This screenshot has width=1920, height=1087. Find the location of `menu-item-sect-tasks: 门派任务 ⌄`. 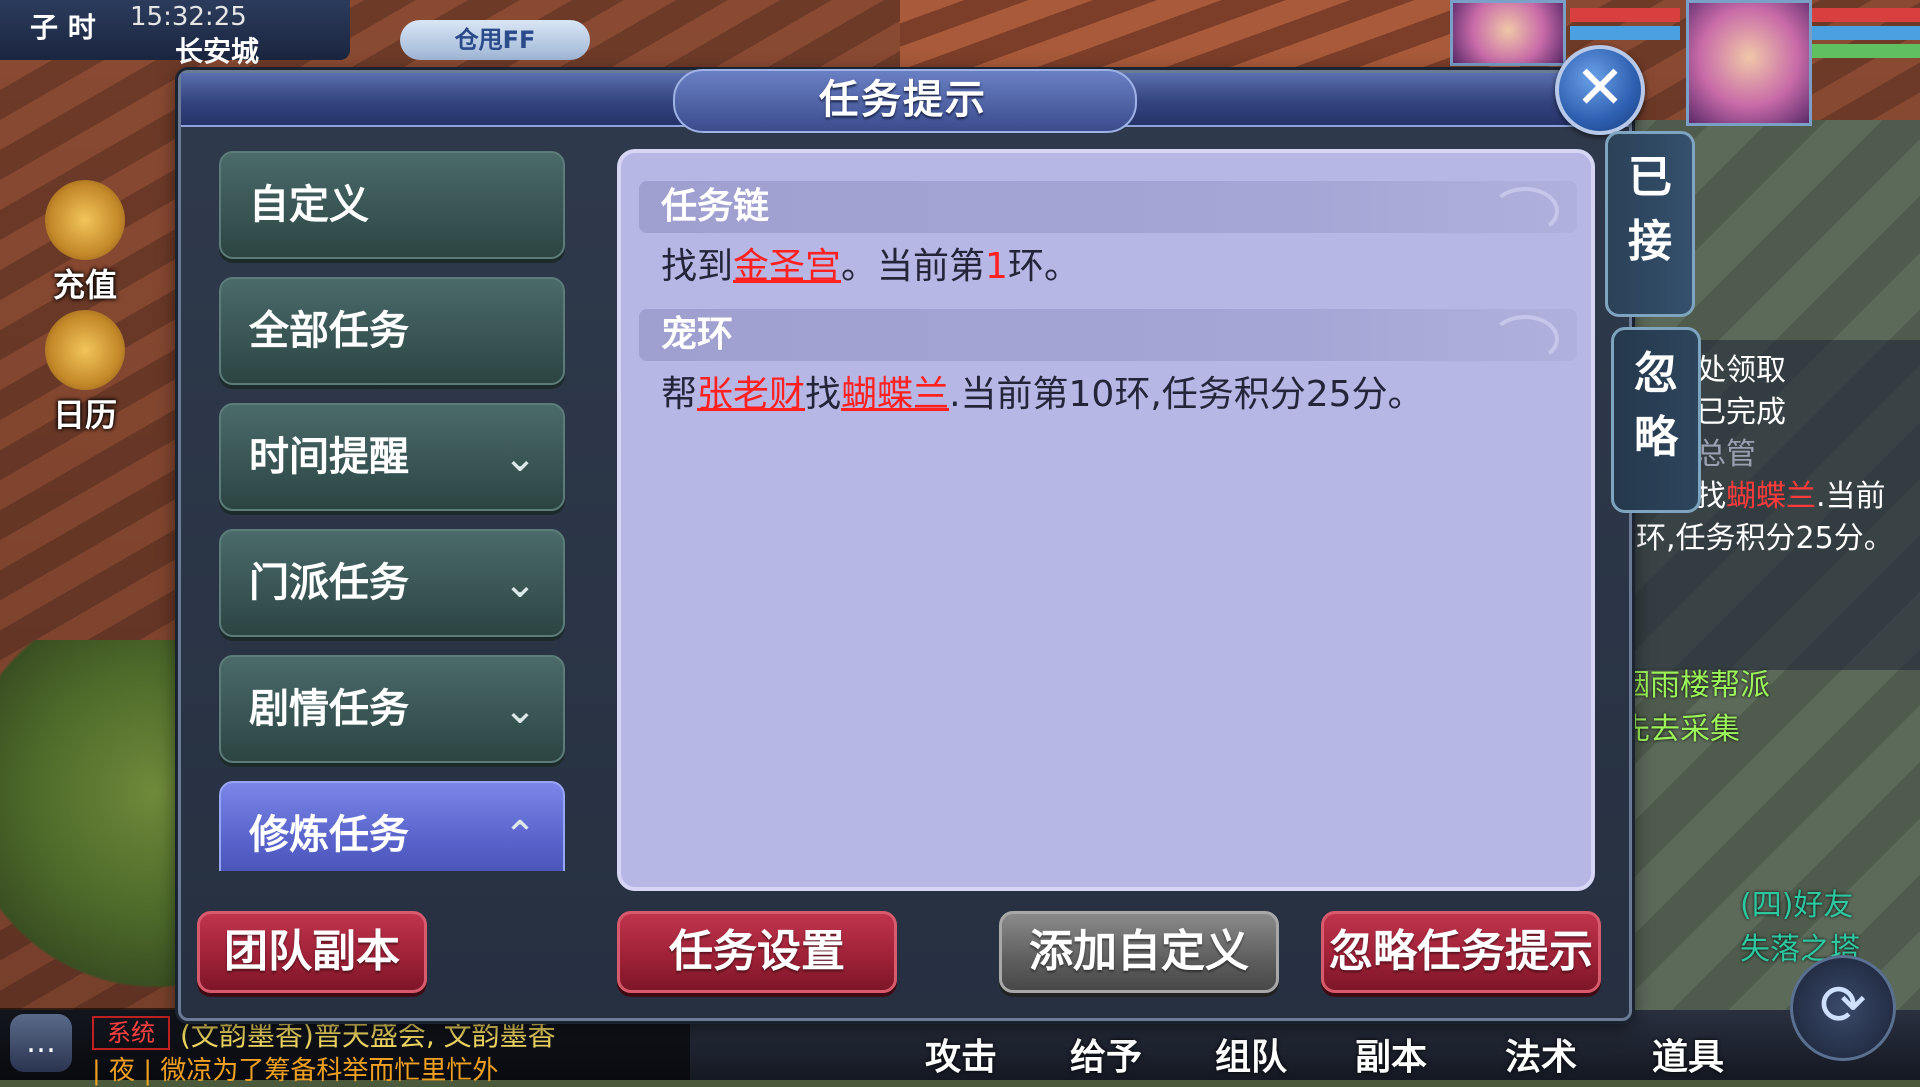

menu-item-sect-tasks: 门派任务 ⌄ is located at coordinates (392, 583).